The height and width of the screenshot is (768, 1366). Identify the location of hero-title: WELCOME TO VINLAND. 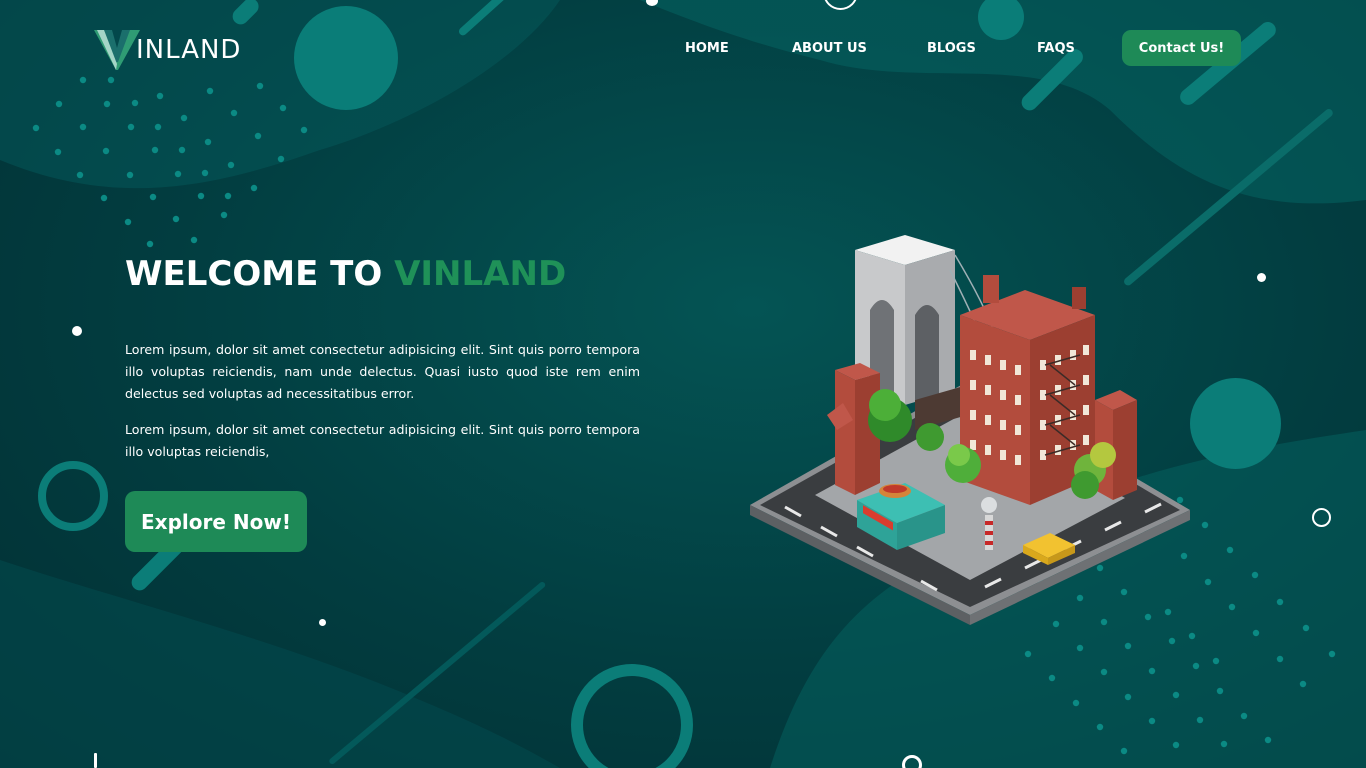
(345, 274).